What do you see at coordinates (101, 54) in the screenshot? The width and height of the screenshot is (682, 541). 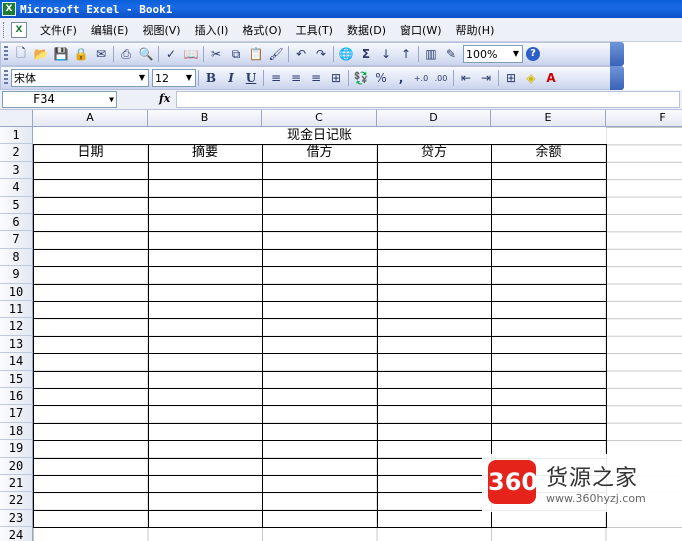 I see `email-icon: ✉` at bounding box center [101, 54].